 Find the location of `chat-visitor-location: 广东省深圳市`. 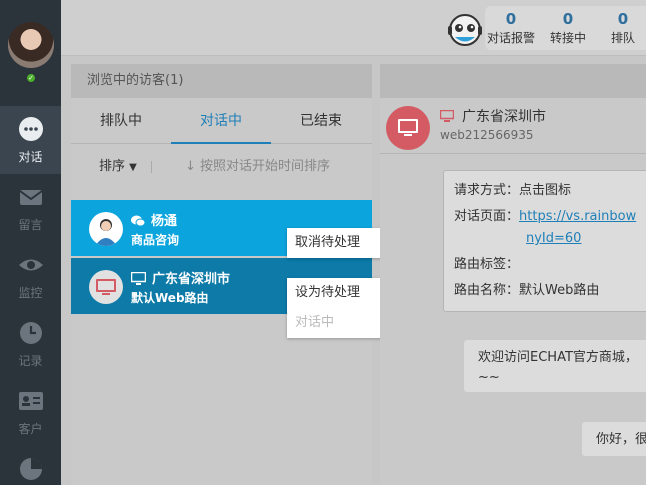

chat-visitor-location: 广东省深圳市 is located at coordinates (492, 116).